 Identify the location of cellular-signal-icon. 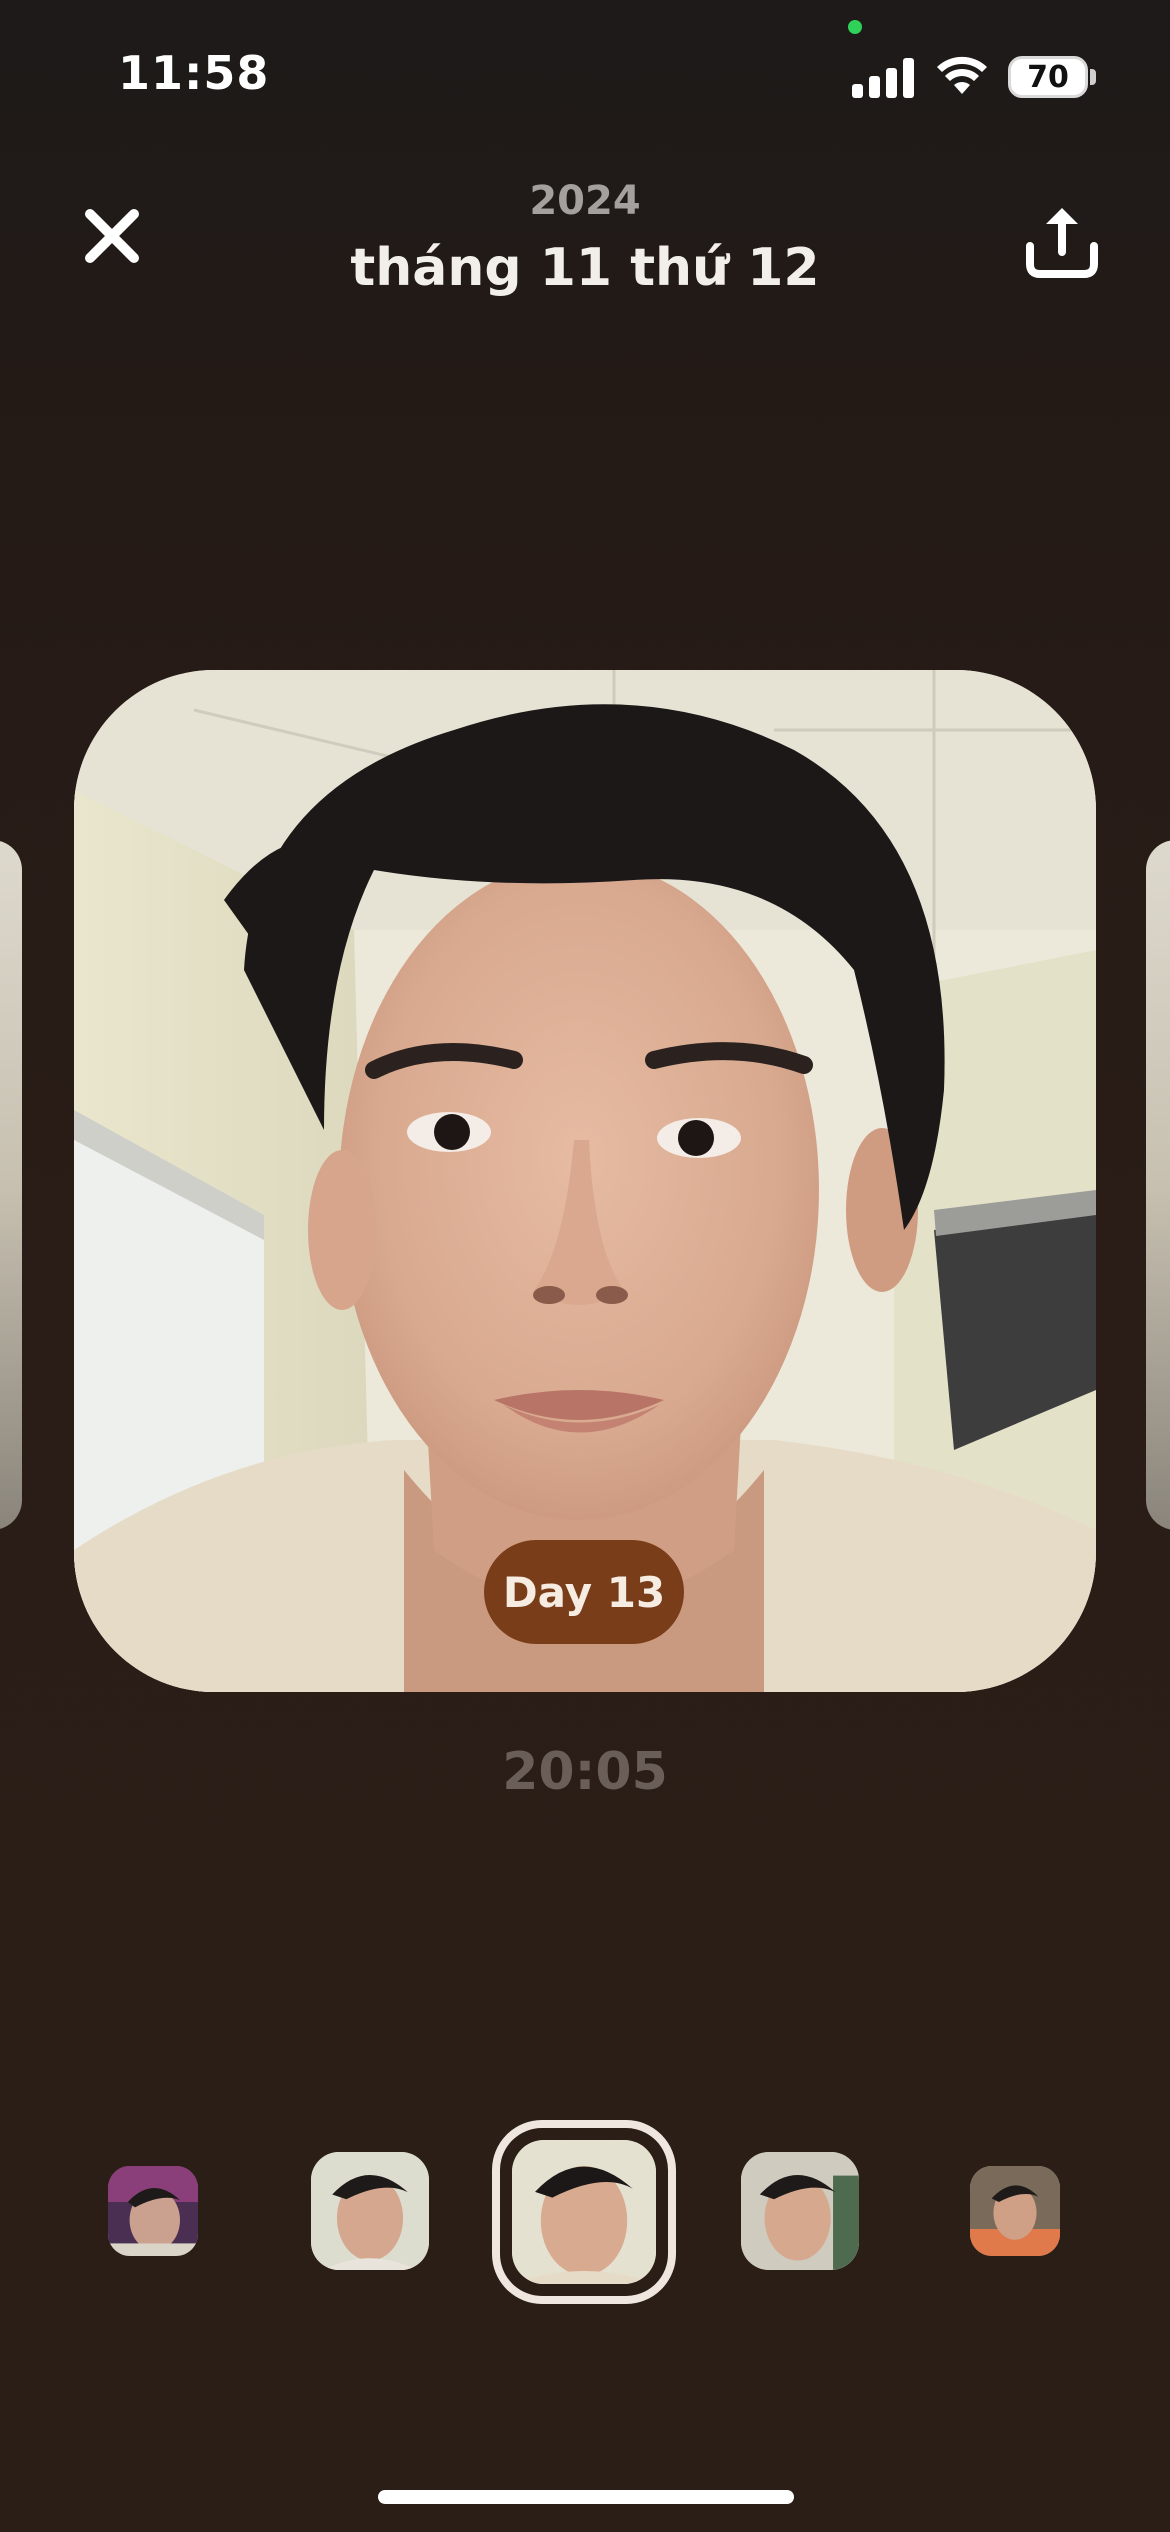
(884, 78).